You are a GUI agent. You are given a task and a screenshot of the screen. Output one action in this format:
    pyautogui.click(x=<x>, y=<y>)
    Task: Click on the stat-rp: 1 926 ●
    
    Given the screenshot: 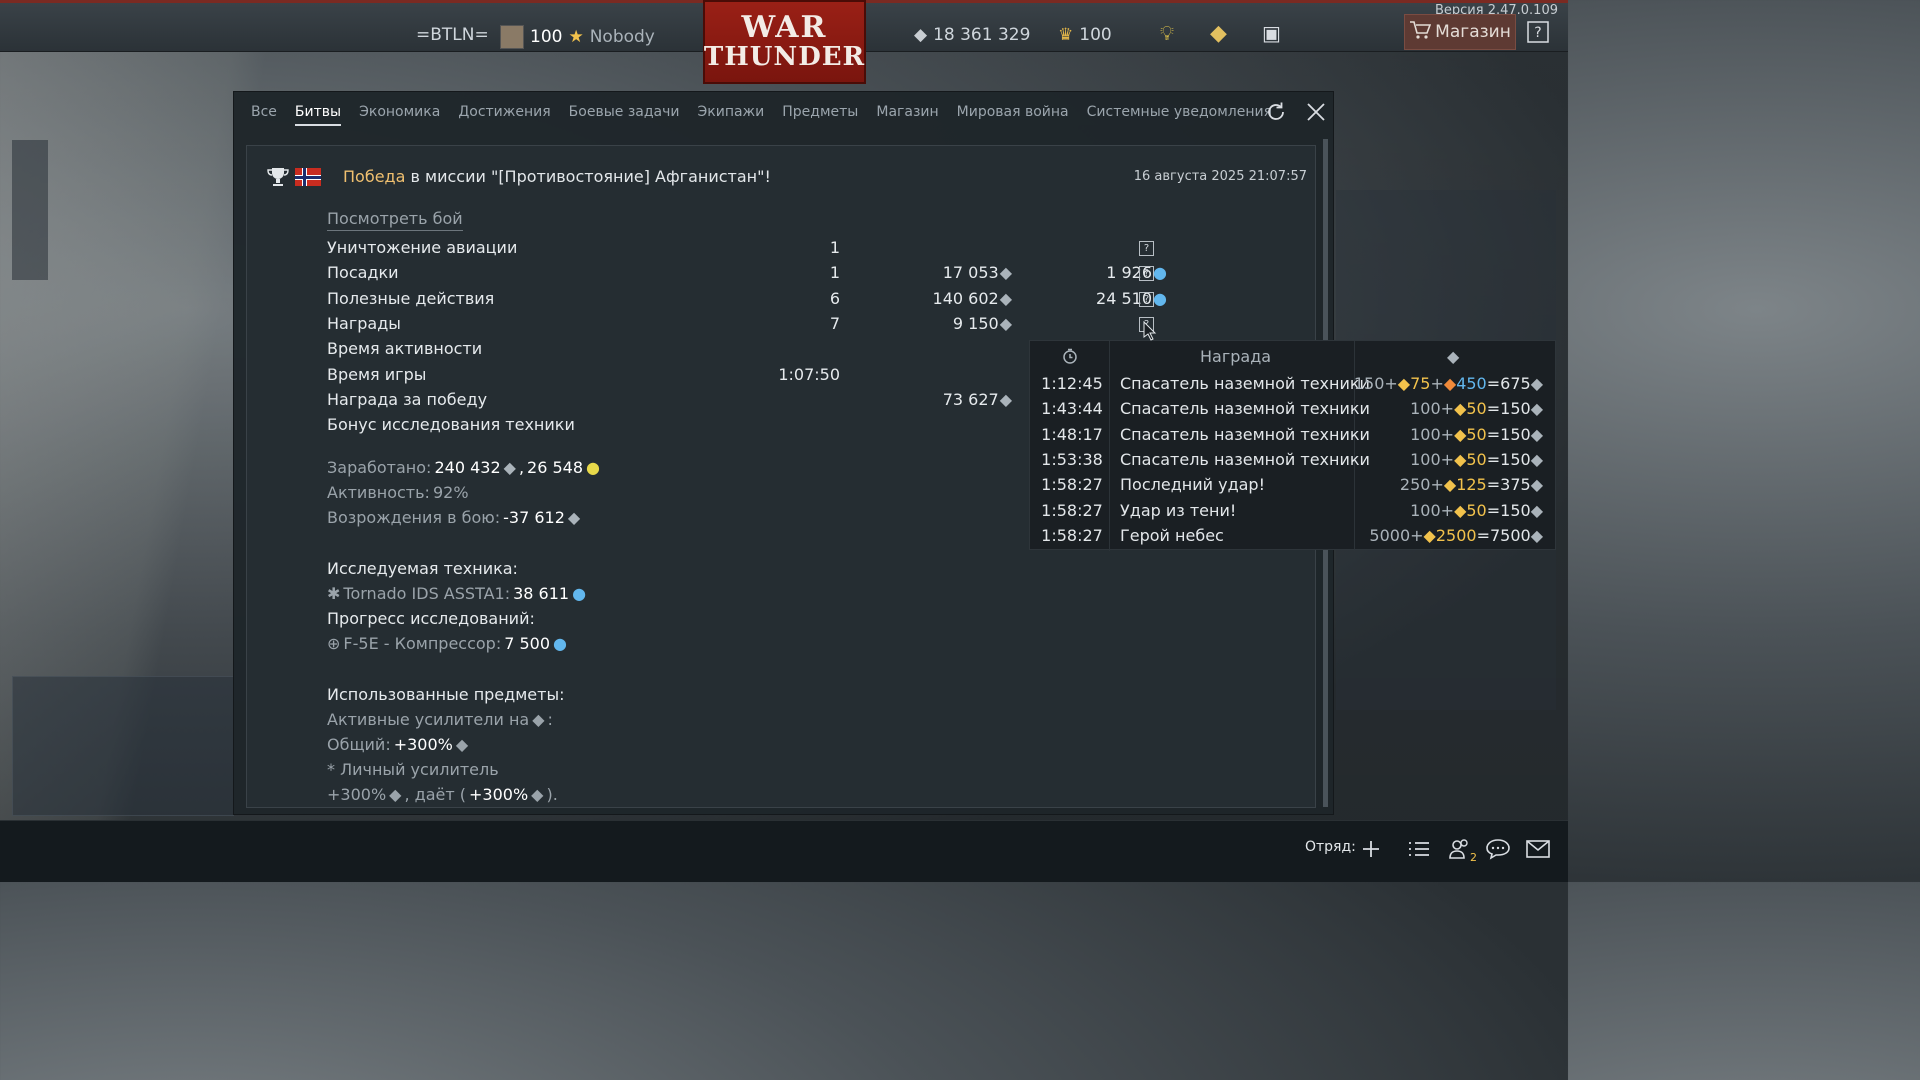 What is the action you would take?
    pyautogui.click(x=1136, y=273)
    